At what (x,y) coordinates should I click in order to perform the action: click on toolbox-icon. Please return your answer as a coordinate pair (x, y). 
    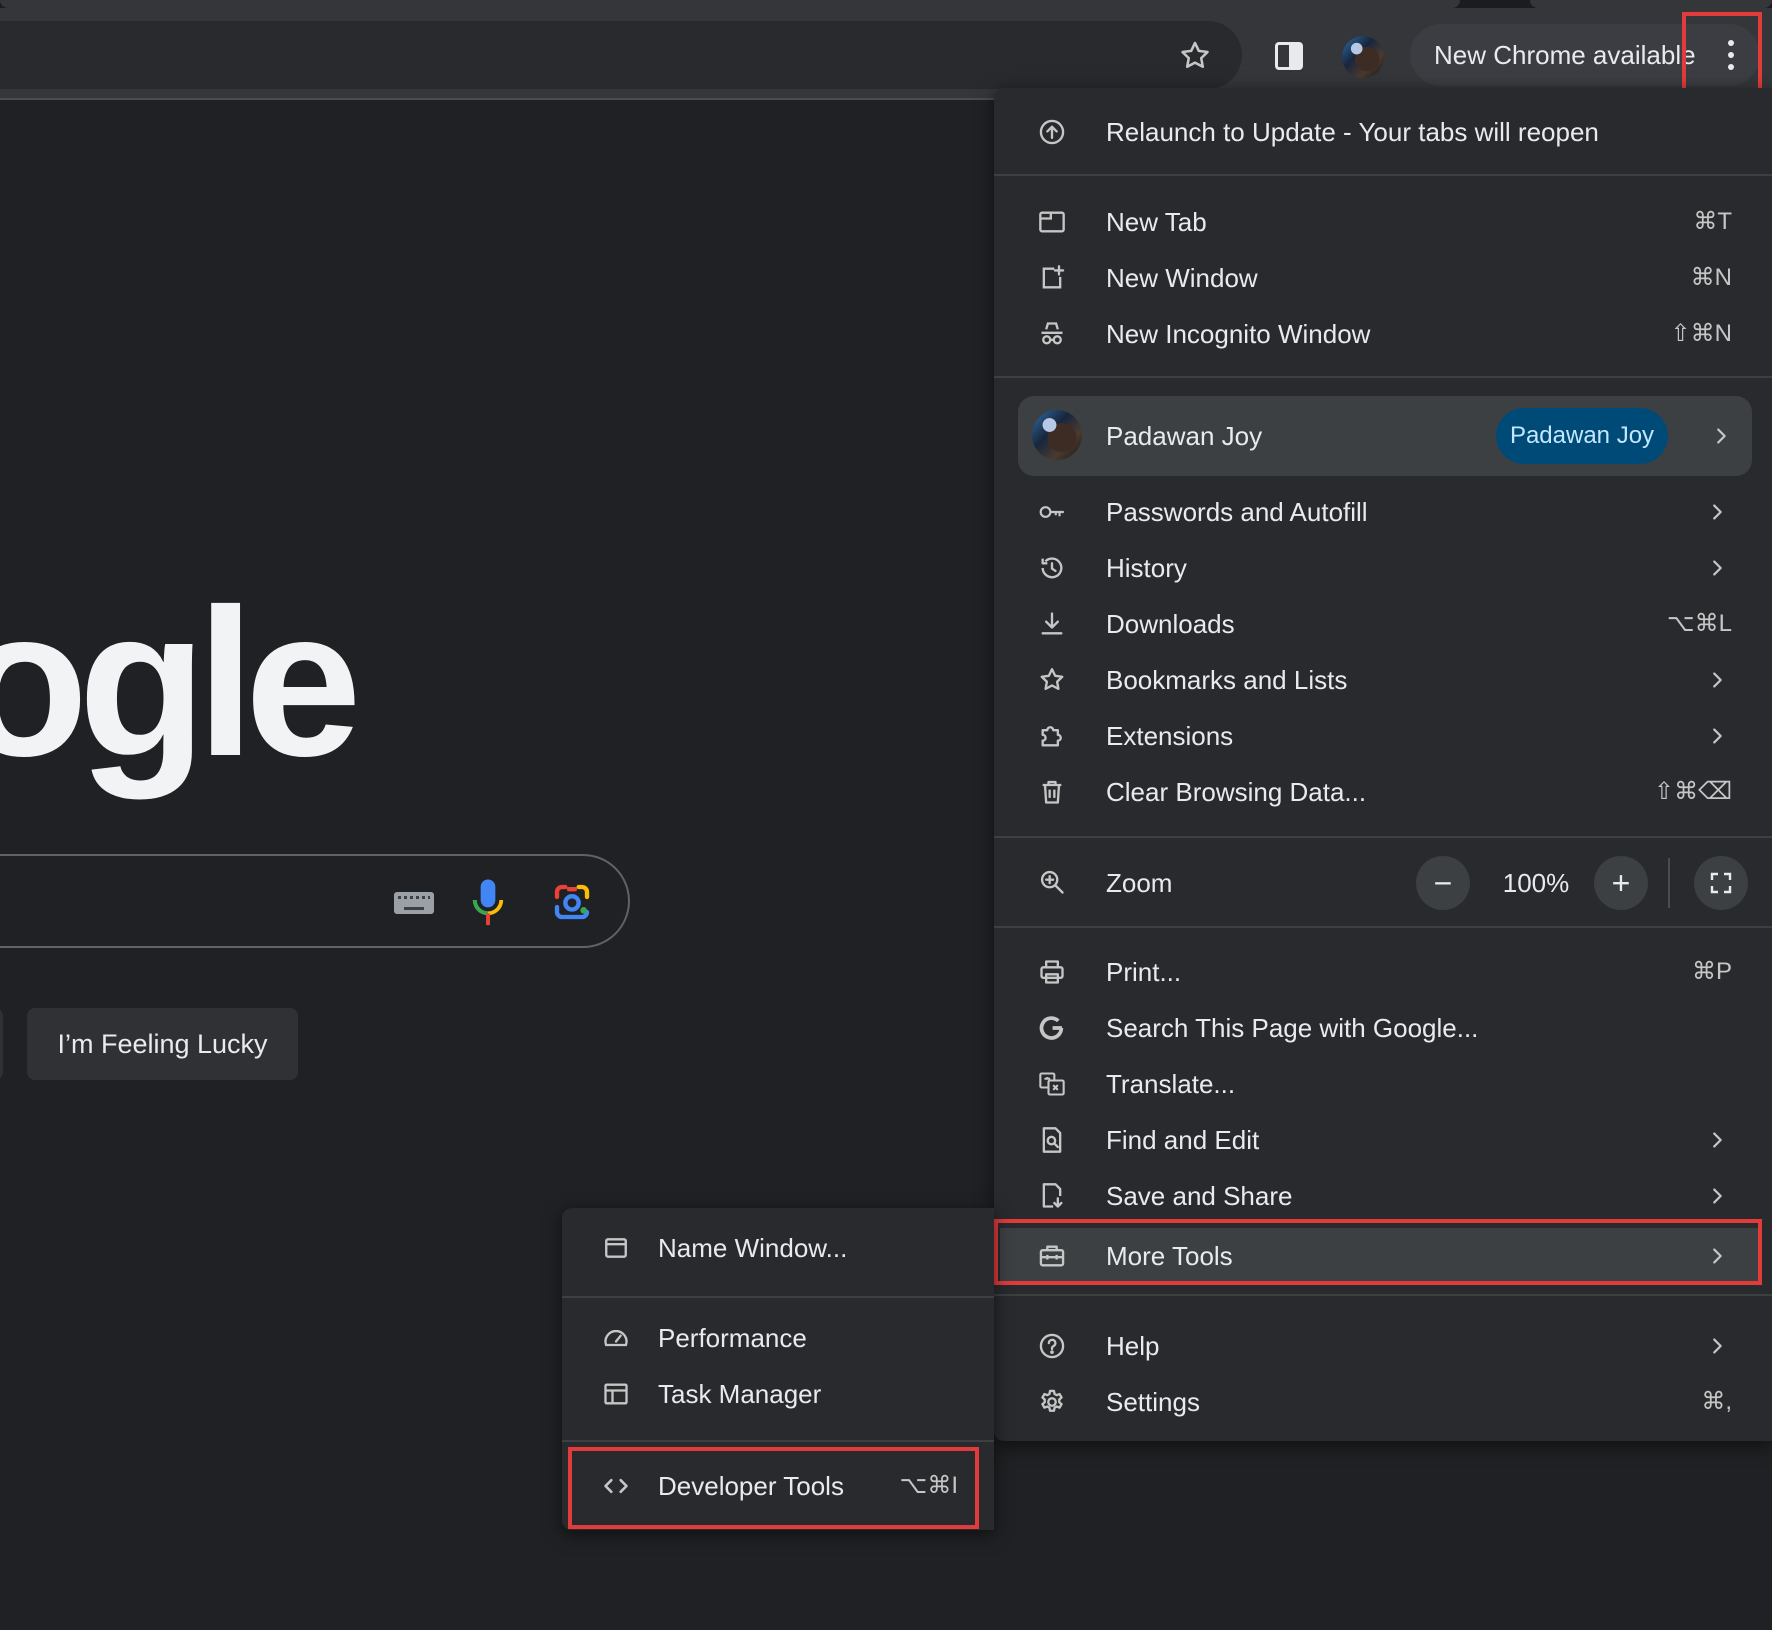
    Looking at the image, I should click on (1052, 1256).